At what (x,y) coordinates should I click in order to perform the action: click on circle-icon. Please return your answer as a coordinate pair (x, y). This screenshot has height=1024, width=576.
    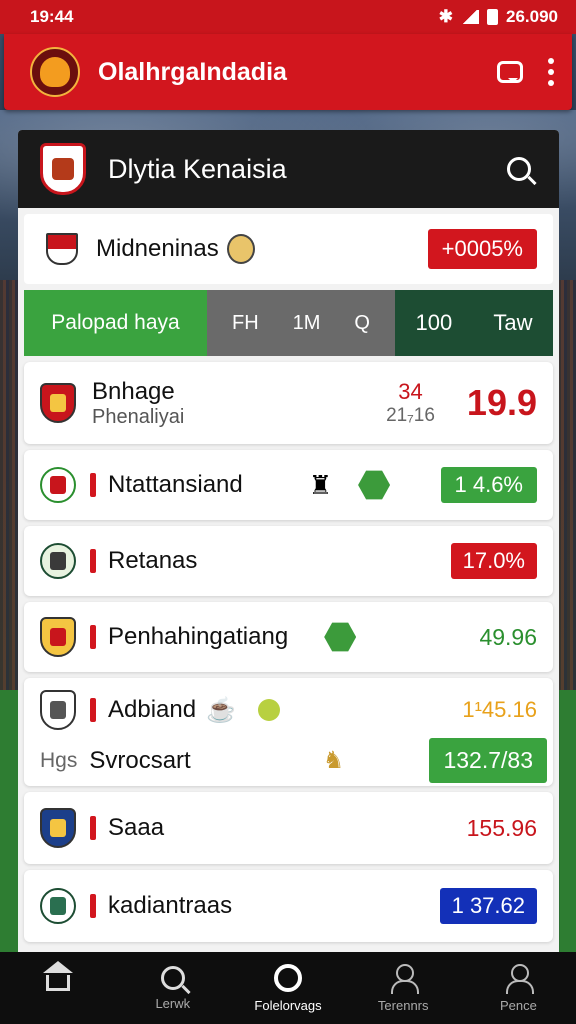
    Looking at the image, I should click on (288, 977).